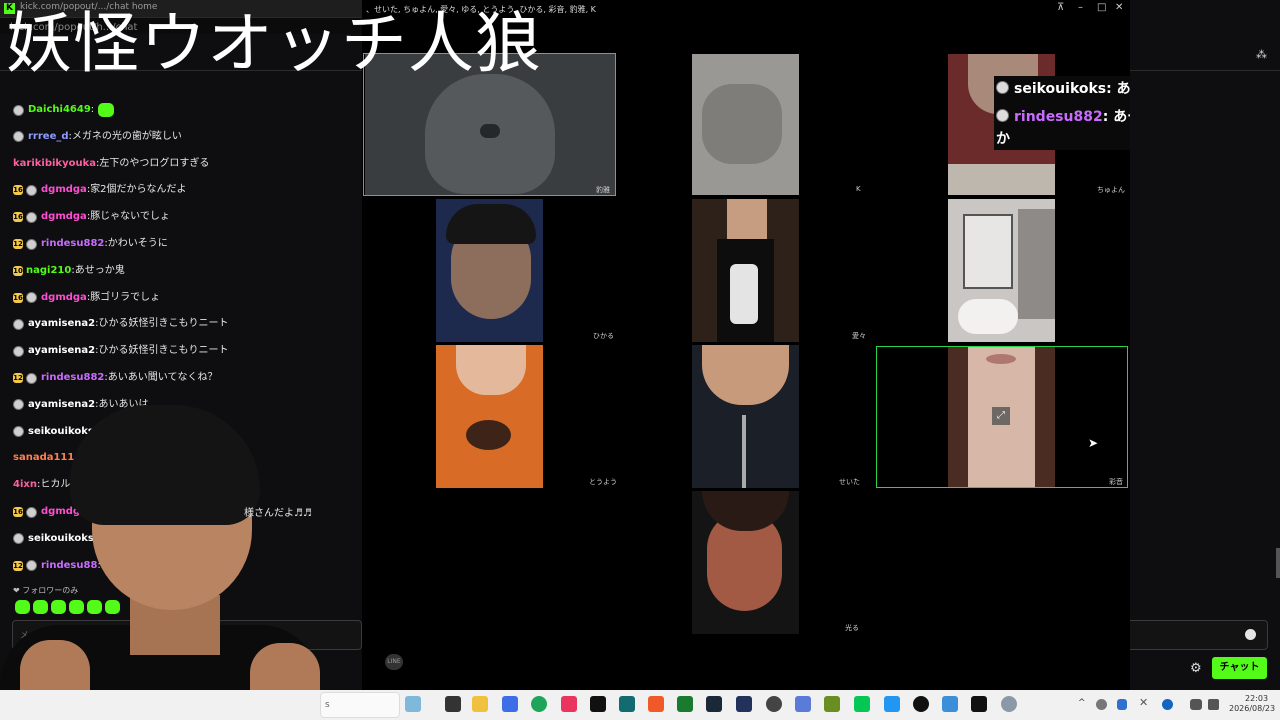  I want to click on pin-icon: ⊼, so click(1060, 7).